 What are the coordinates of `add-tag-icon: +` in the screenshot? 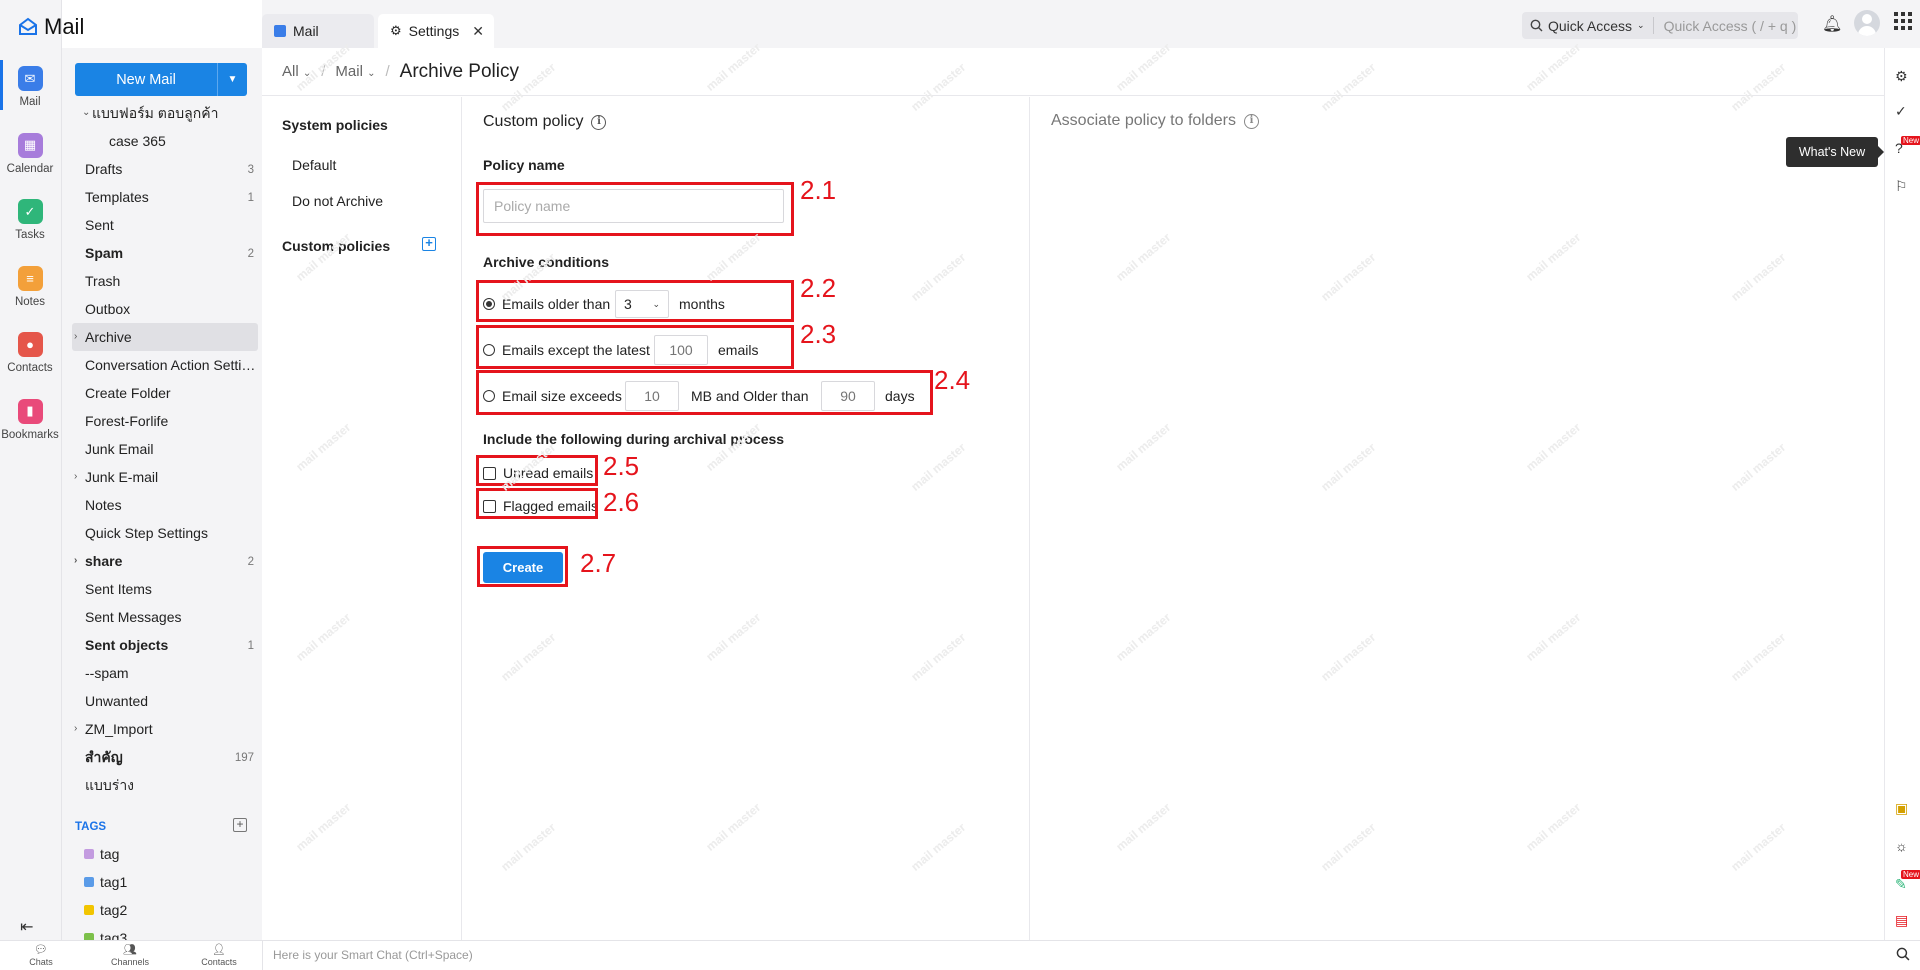 It's located at (240, 825).